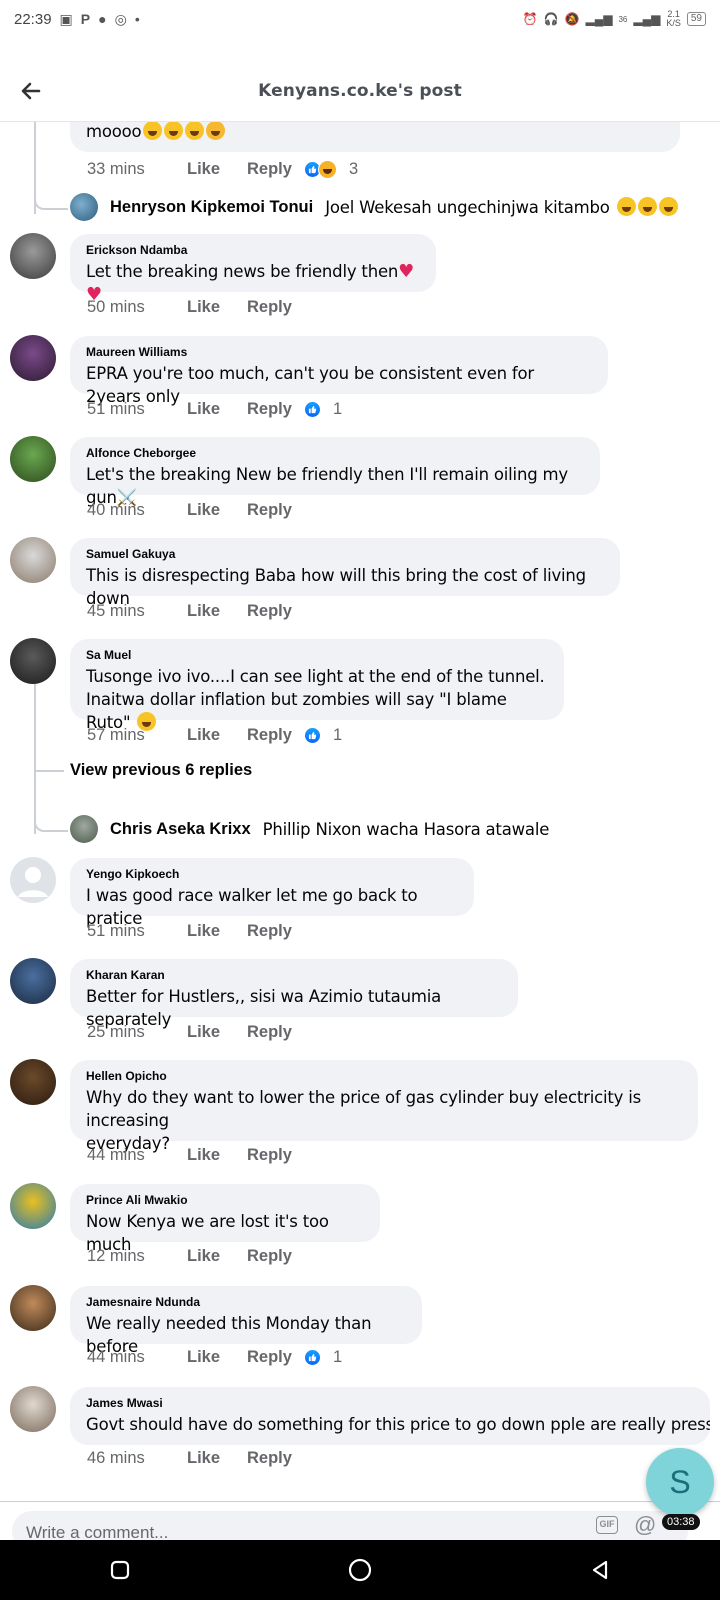  I want to click on comment-time: 51 mins, so click(116, 931).